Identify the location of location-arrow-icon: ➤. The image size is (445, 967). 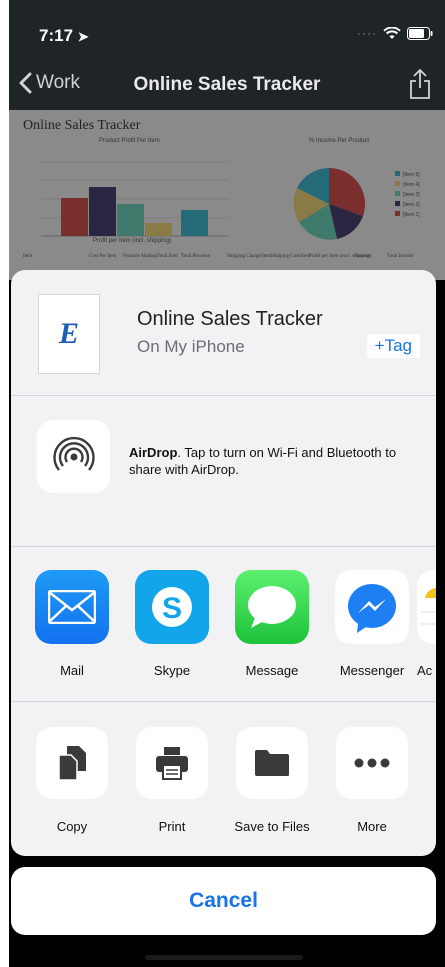
(83, 36).